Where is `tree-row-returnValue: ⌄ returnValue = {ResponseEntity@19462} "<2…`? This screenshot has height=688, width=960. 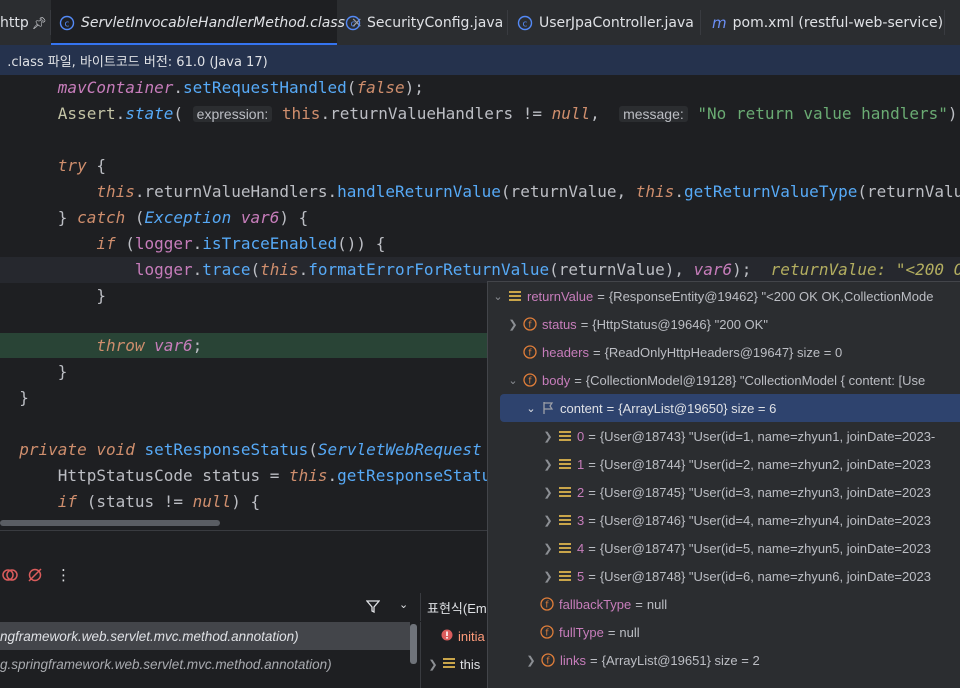 tree-row-returnValue: ⌄ returnValue = {ResponseEntity@19462} "<2… is located at coordinates (724, 296).